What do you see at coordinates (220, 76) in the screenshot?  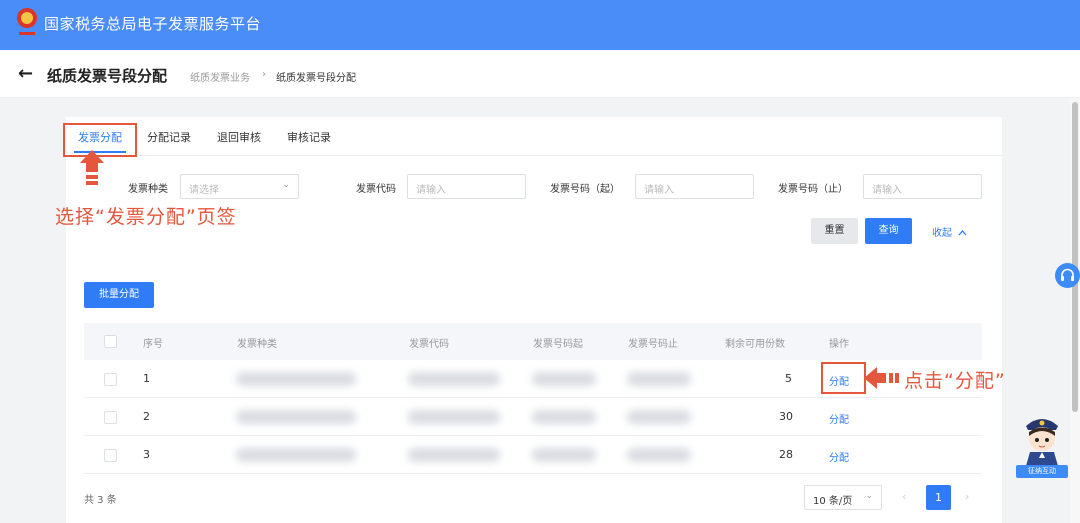 I see `breadcrumb-item-paper-invoice: 纸质发票业务` at bounding box center [220, 76].